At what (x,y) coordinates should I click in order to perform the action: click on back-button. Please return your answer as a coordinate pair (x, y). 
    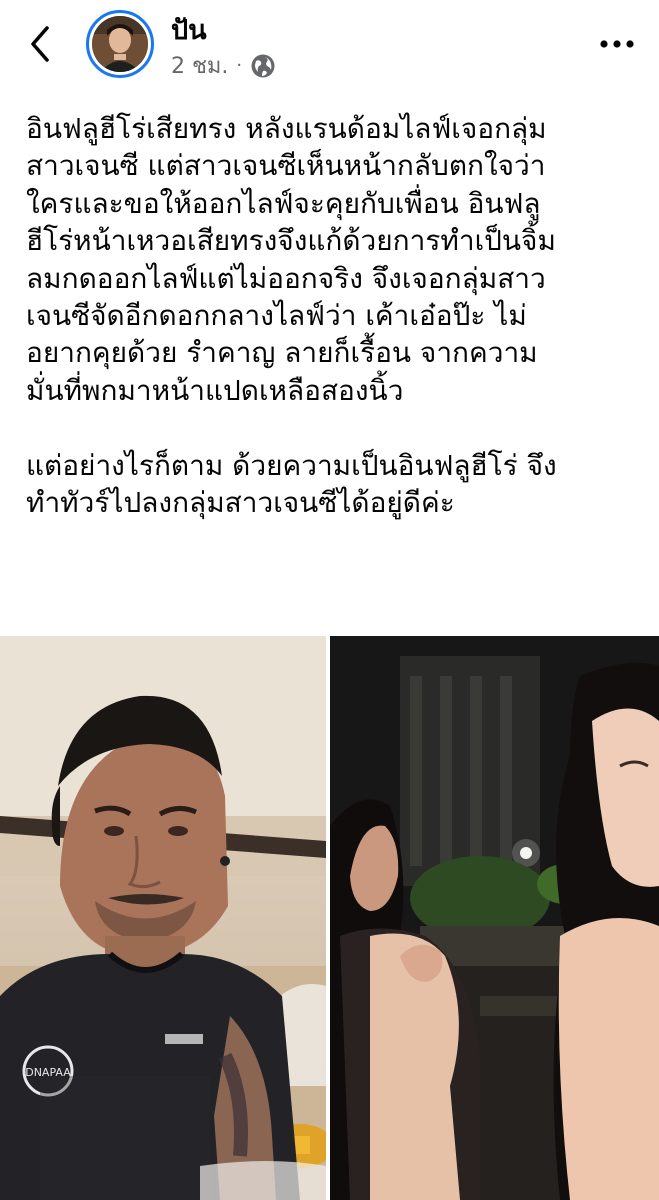
    Looking at the image, I should click on (40, 44).